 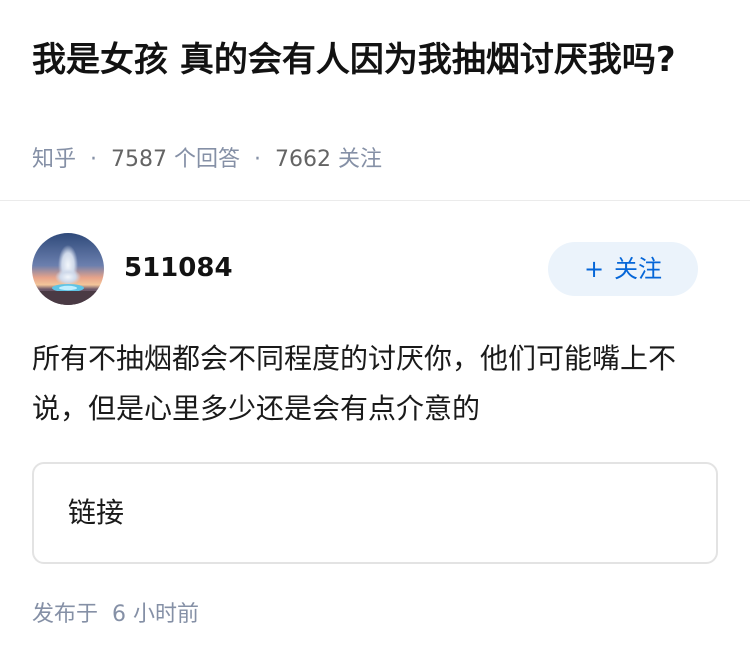 I want to click on plus-icon: +, so click(x=594, y=269).